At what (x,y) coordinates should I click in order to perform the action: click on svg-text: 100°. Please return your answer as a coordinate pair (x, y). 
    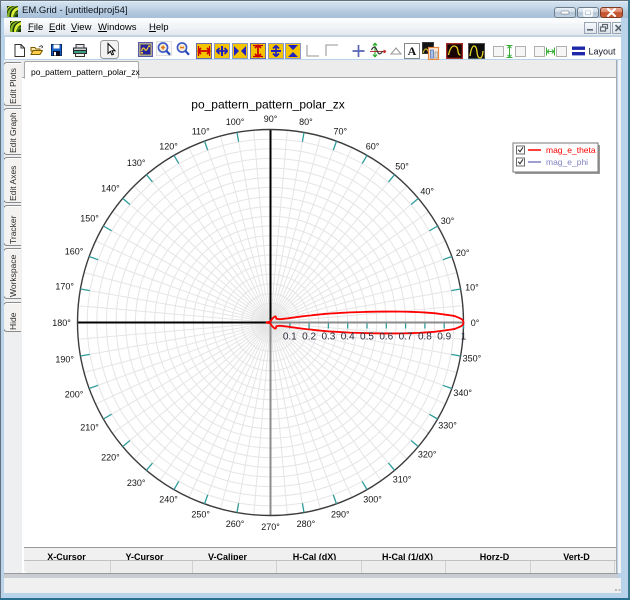
    Looking at the image, I should click on (235, 122).